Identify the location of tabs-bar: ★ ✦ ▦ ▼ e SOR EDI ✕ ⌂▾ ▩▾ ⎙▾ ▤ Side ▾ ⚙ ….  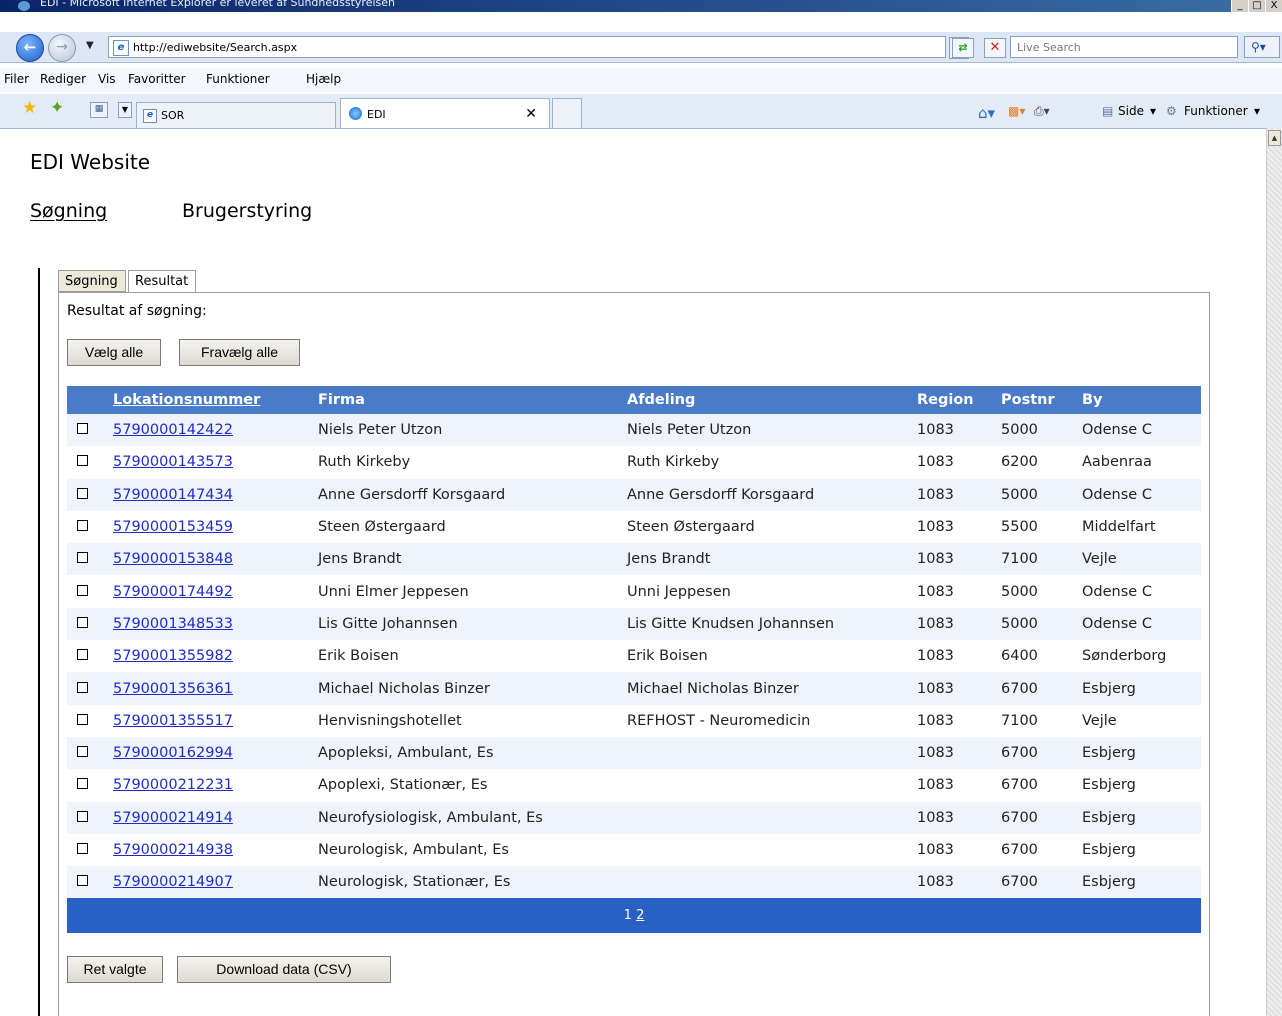
(641, 111).